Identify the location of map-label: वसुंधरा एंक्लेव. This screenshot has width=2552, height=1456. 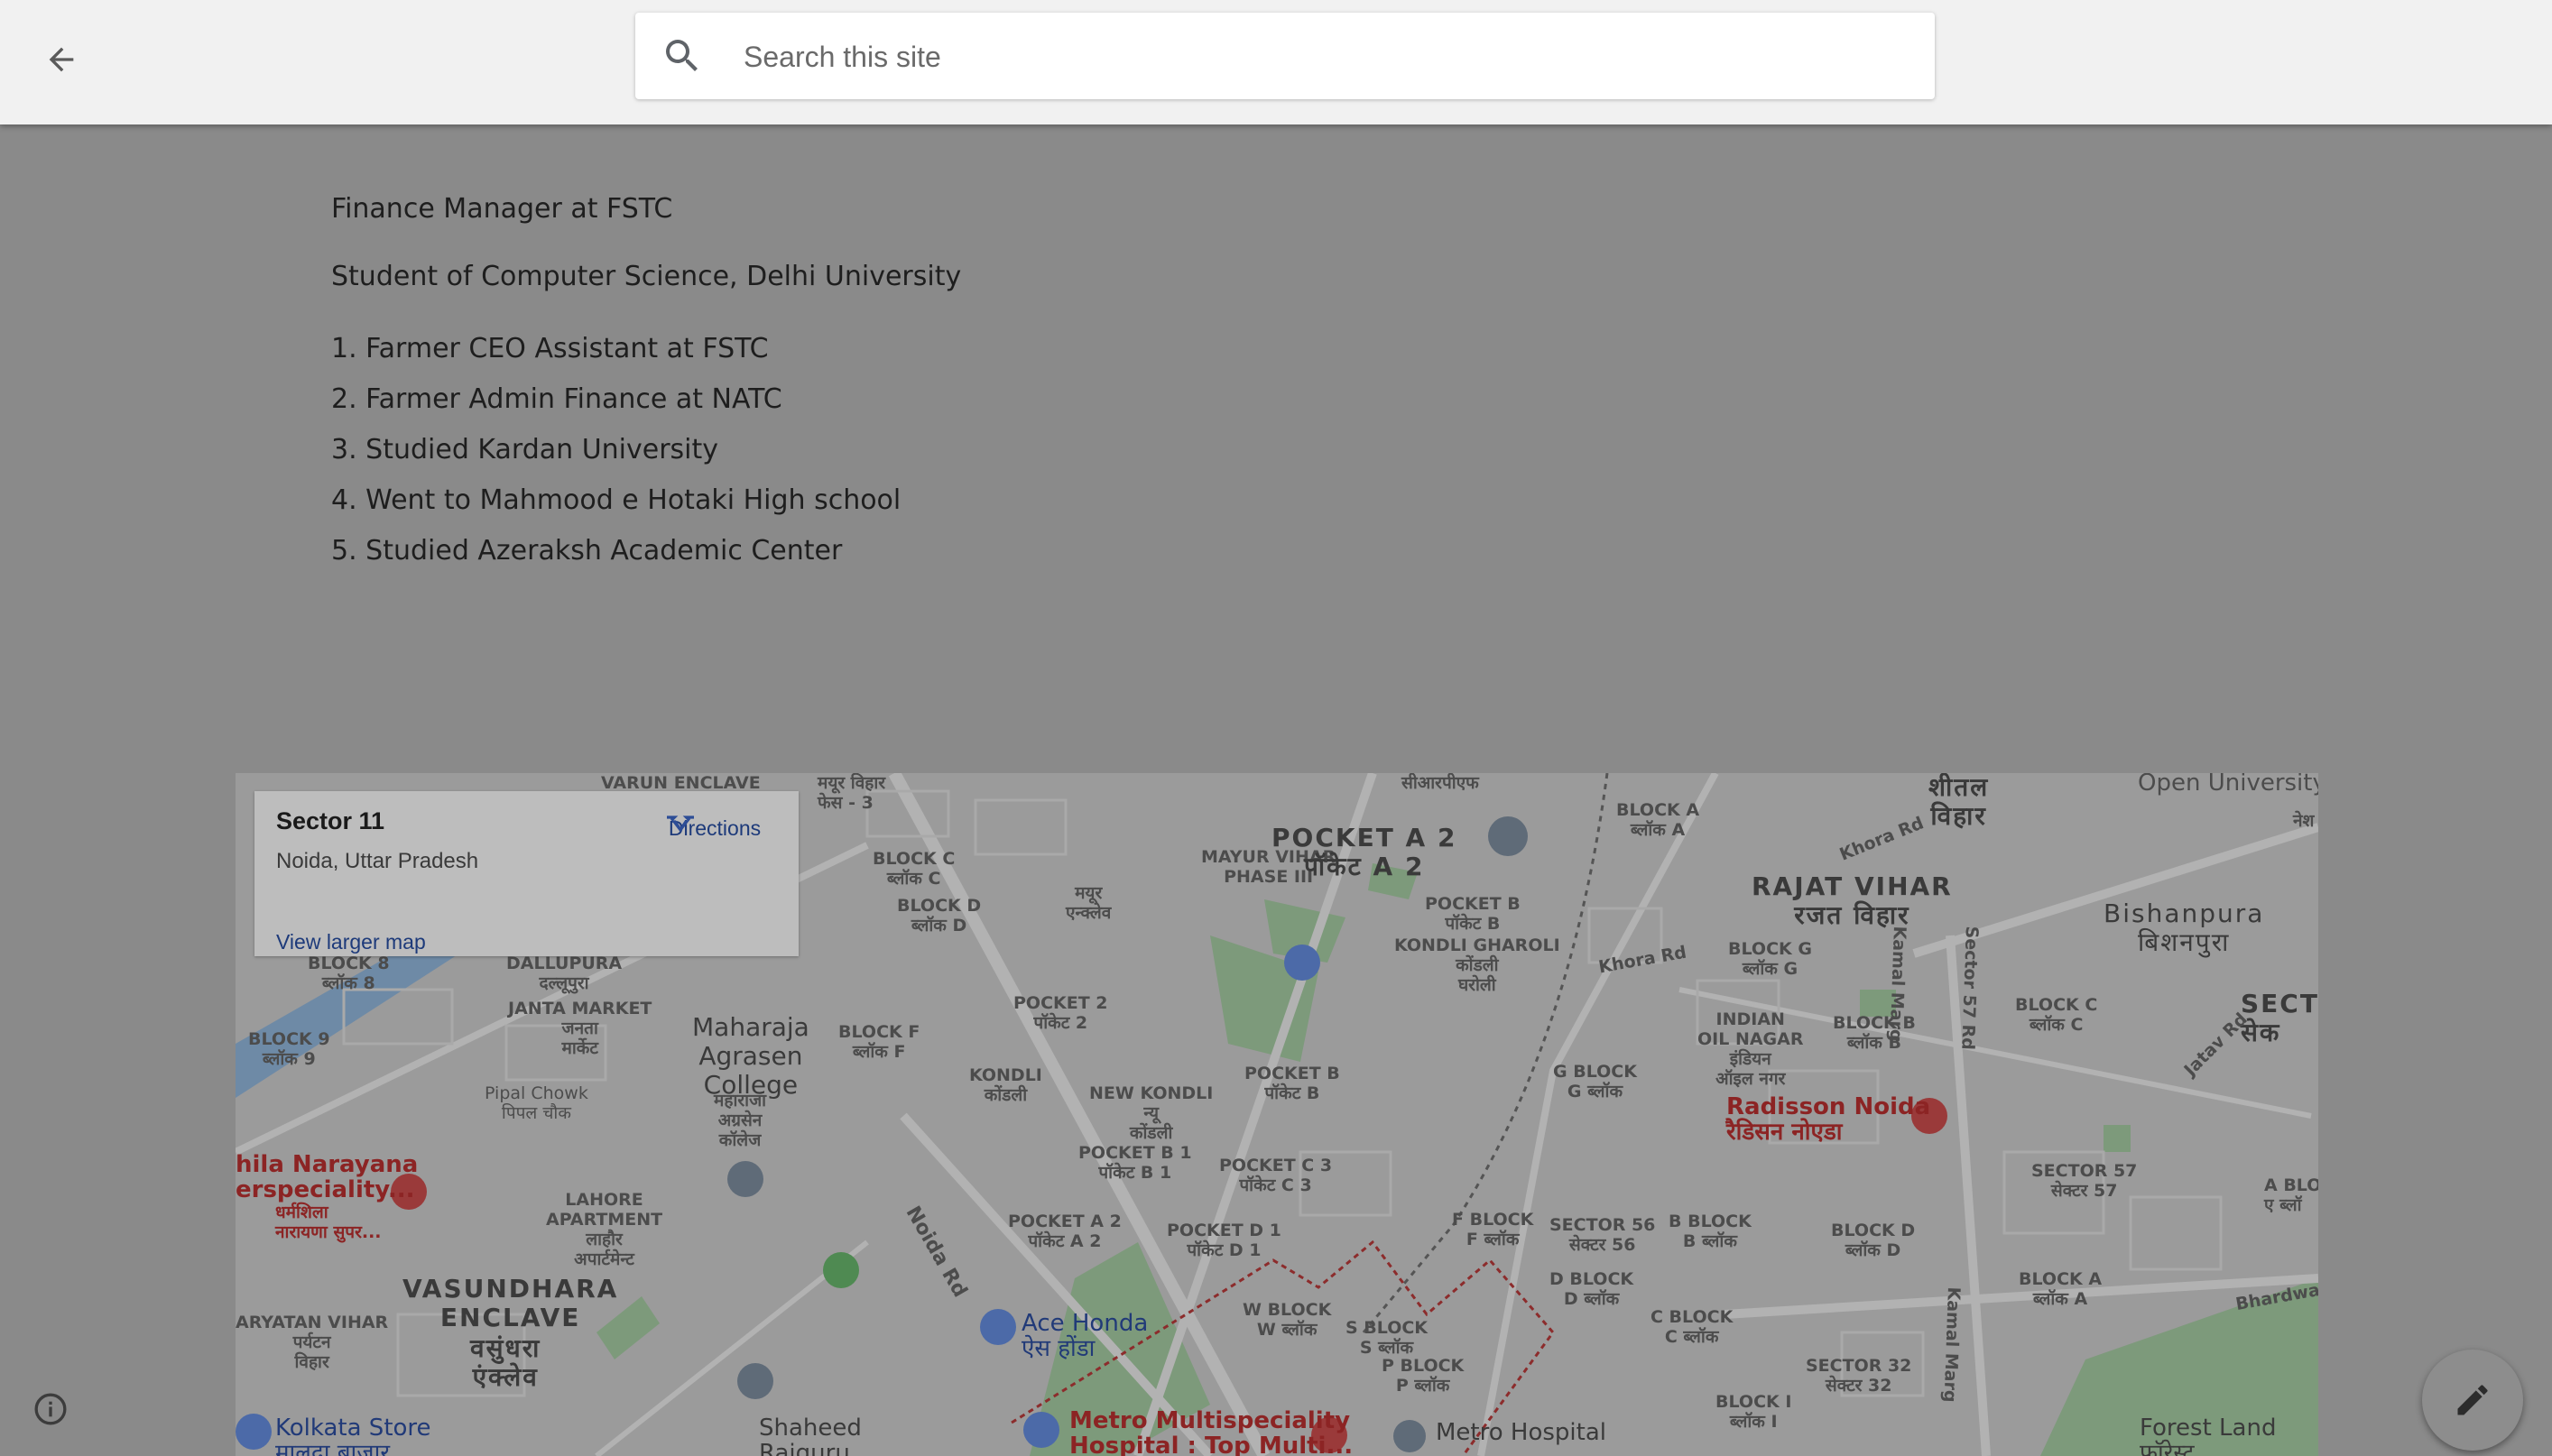
(505, 1362).